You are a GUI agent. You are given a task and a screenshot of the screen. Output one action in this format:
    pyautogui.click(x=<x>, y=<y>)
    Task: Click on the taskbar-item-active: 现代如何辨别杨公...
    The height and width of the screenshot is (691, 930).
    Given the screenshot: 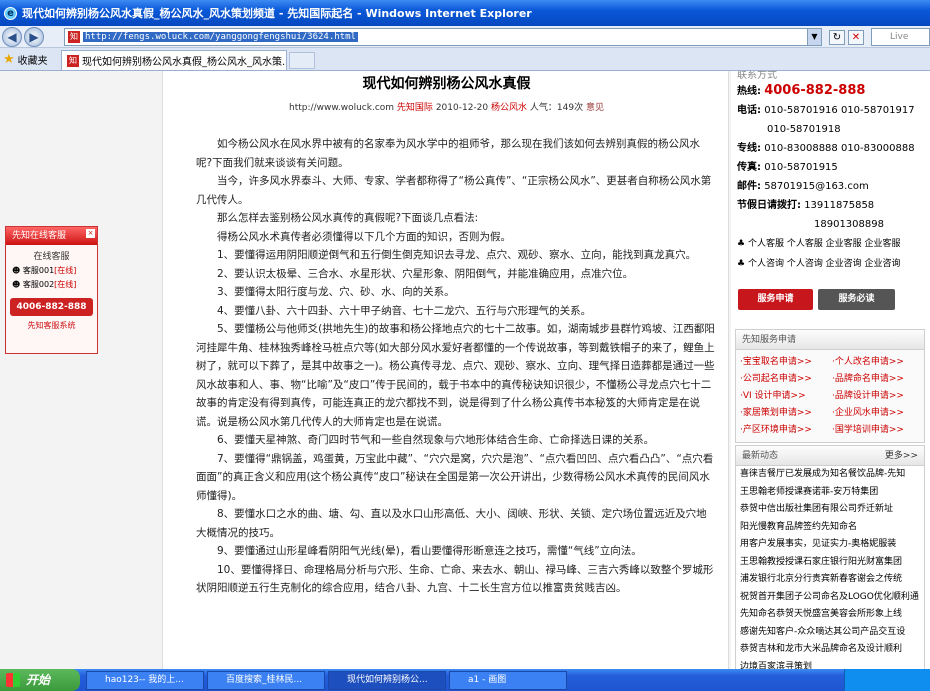 What is the action you would take?
    pyautogui.click(x=387, y=680)
    